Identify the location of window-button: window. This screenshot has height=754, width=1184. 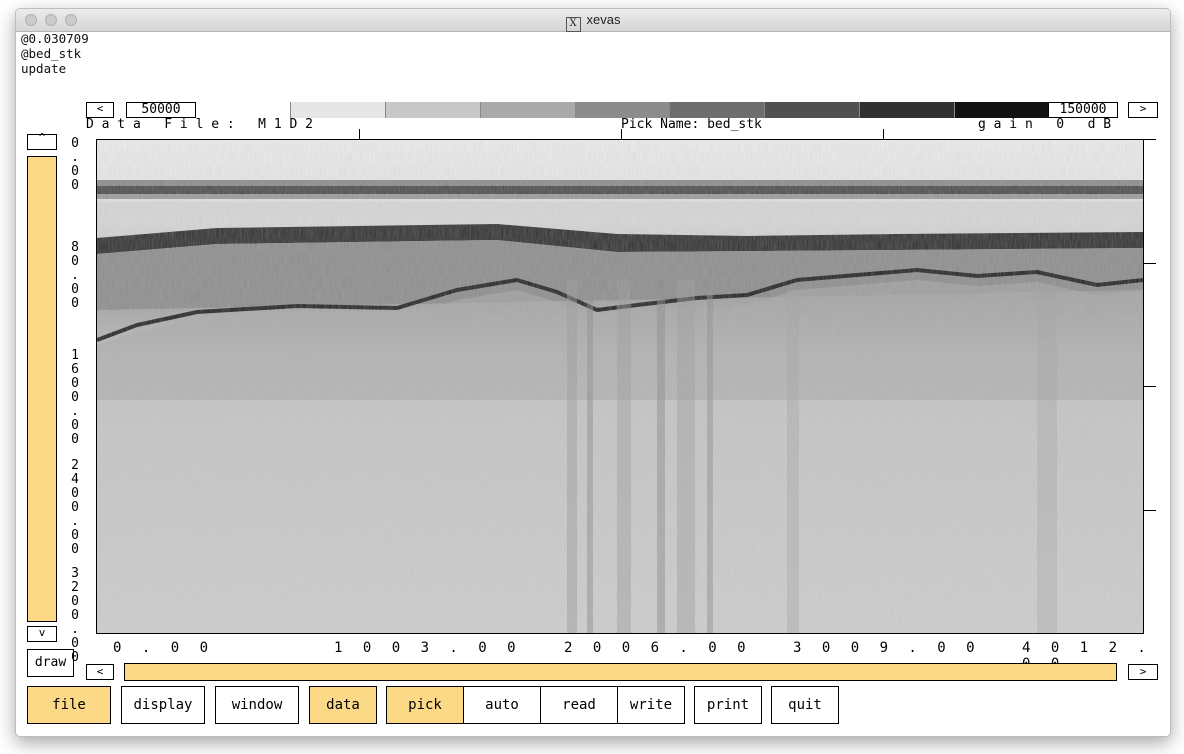
(257, 705).